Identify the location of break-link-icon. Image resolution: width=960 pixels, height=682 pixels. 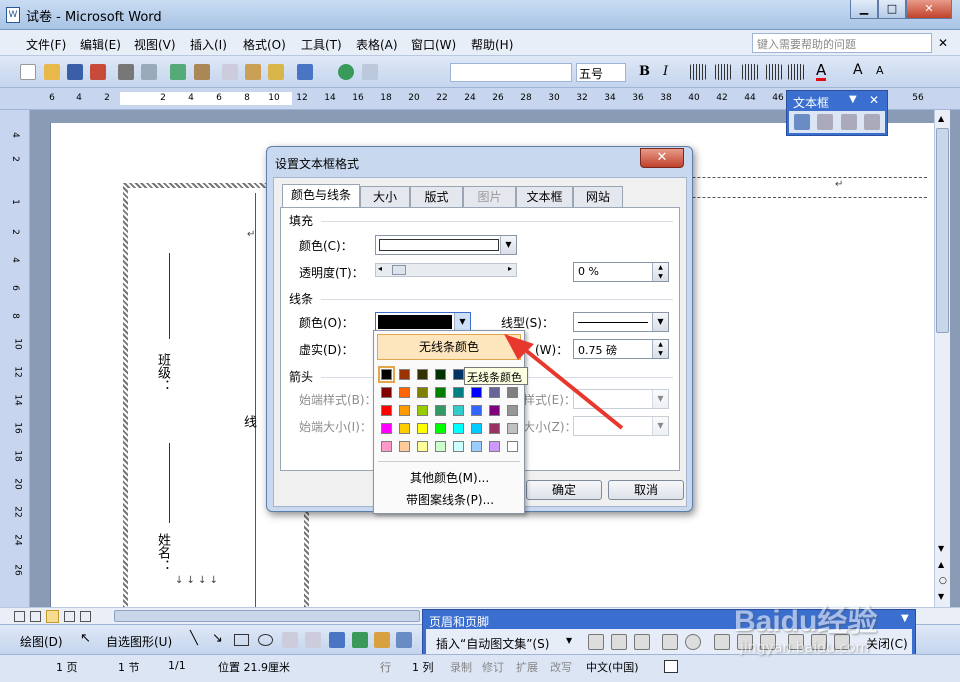
(825, 122).